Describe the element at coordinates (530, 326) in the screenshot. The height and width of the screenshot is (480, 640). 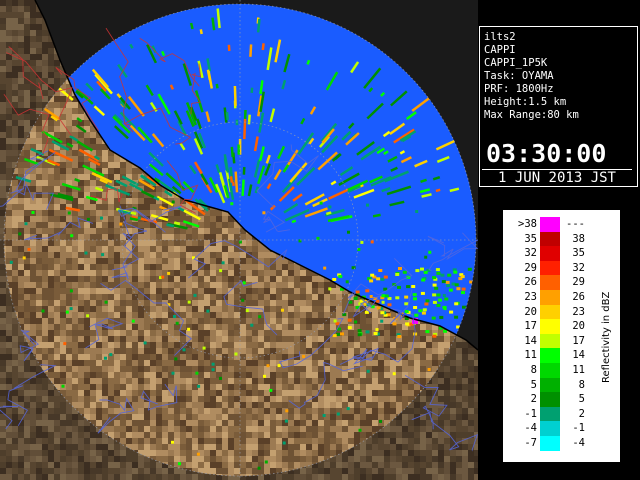
I see `legend-lower-bound: 17` at that location.